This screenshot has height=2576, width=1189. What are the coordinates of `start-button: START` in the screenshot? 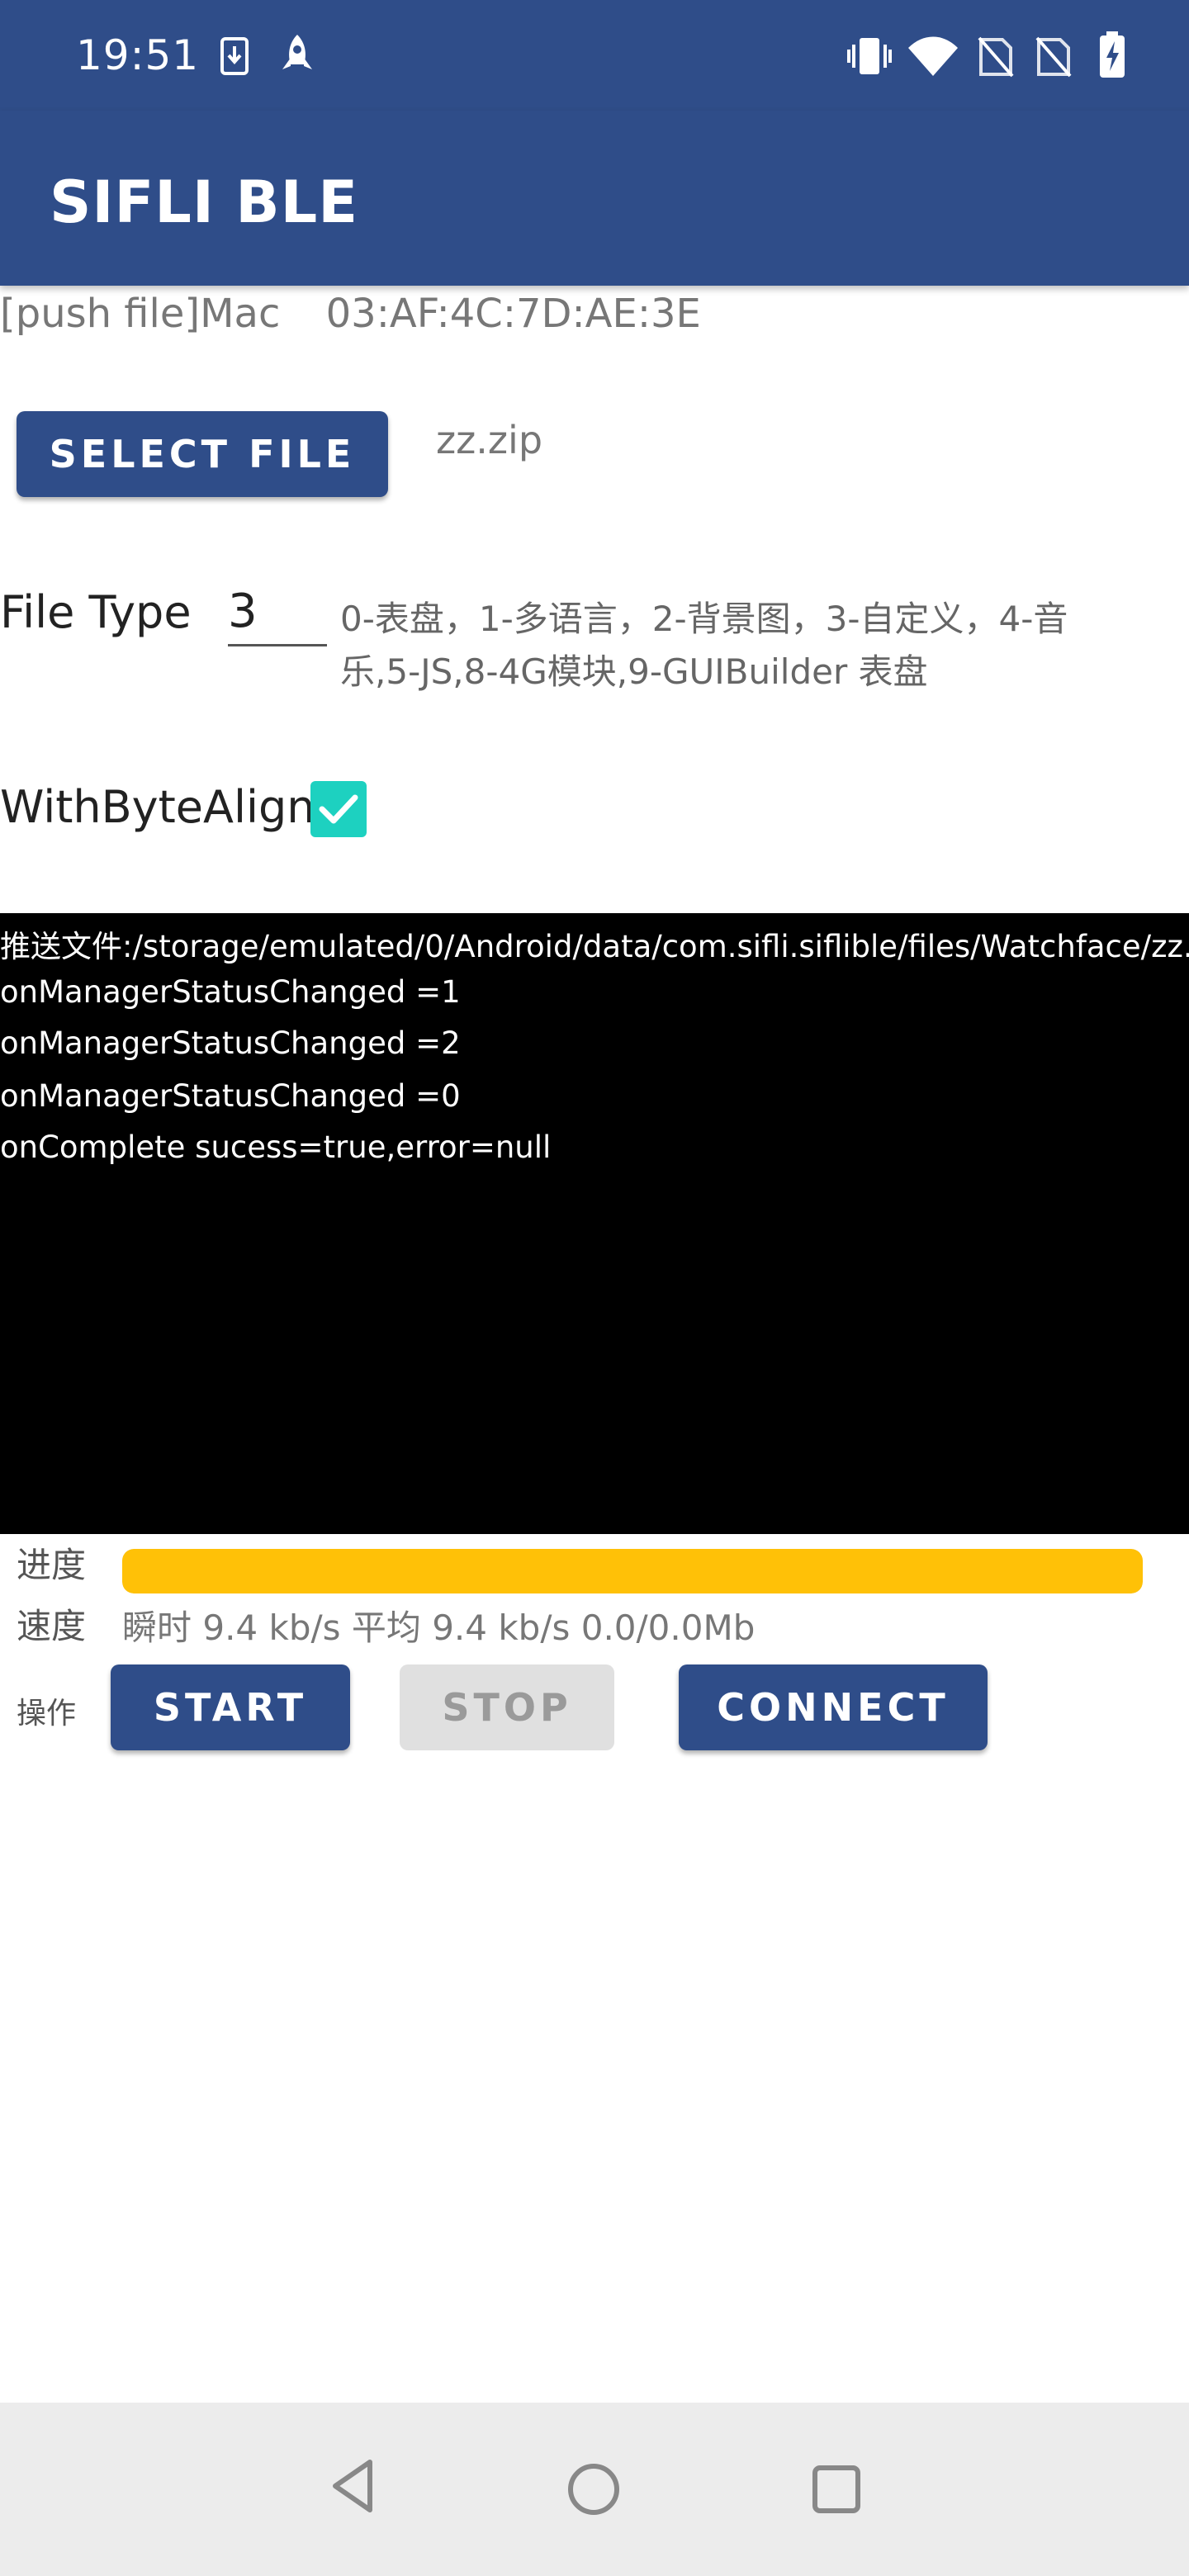 It's located at (230, 1707).